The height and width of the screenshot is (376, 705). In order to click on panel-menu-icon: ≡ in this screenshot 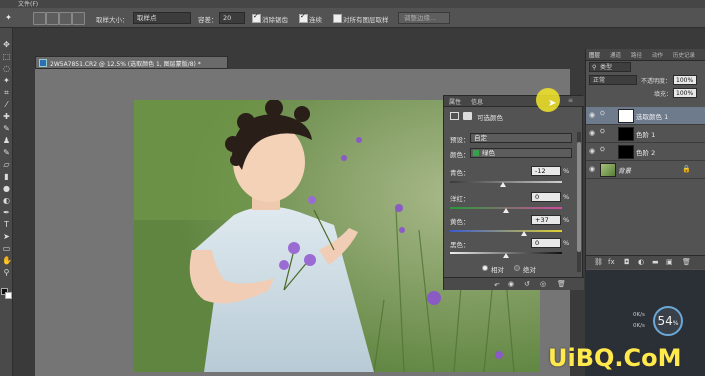, I will do `click(570, 100)`.